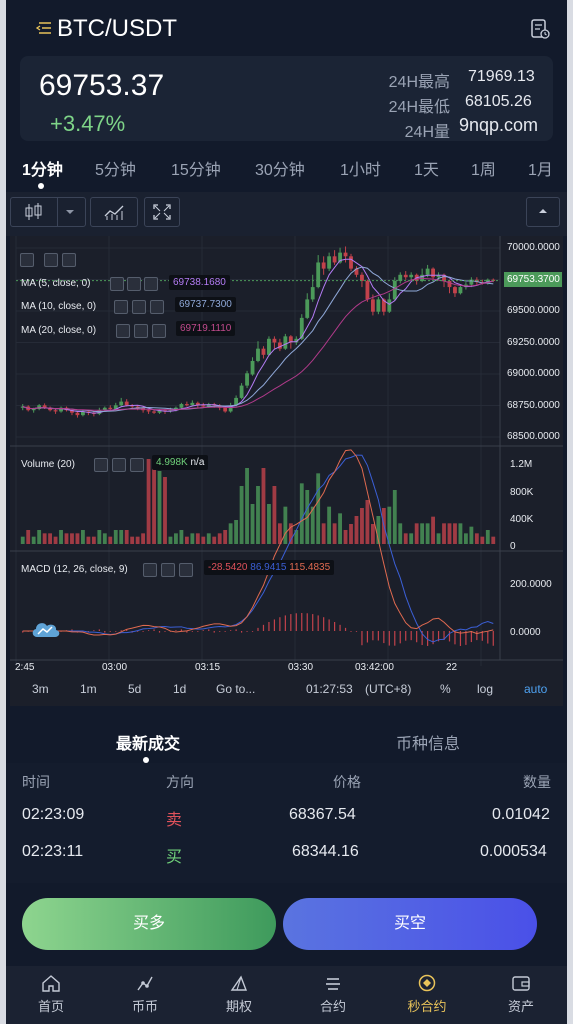 This screenshot has width=573, height=1024. Describe the element at coordinates (543, 212) in the screenshot. I see `collapse-chart-button` at that location.